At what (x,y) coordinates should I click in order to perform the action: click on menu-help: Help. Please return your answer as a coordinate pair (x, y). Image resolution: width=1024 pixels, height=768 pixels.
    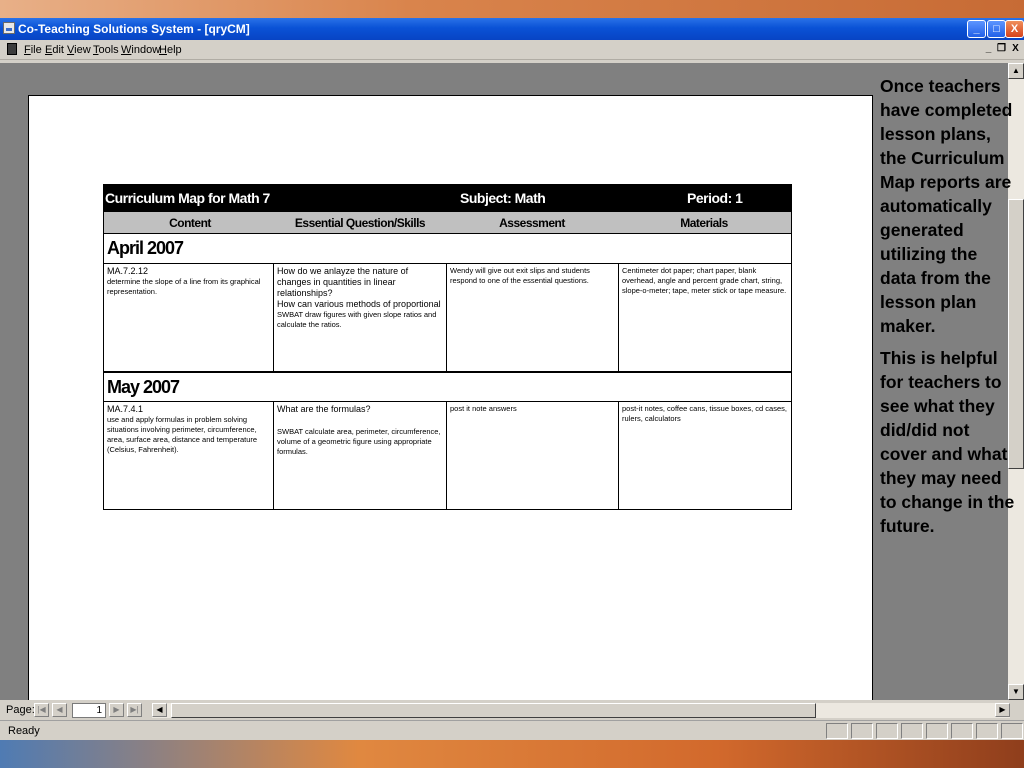
    Looking at the image, I should click on (170, 50).